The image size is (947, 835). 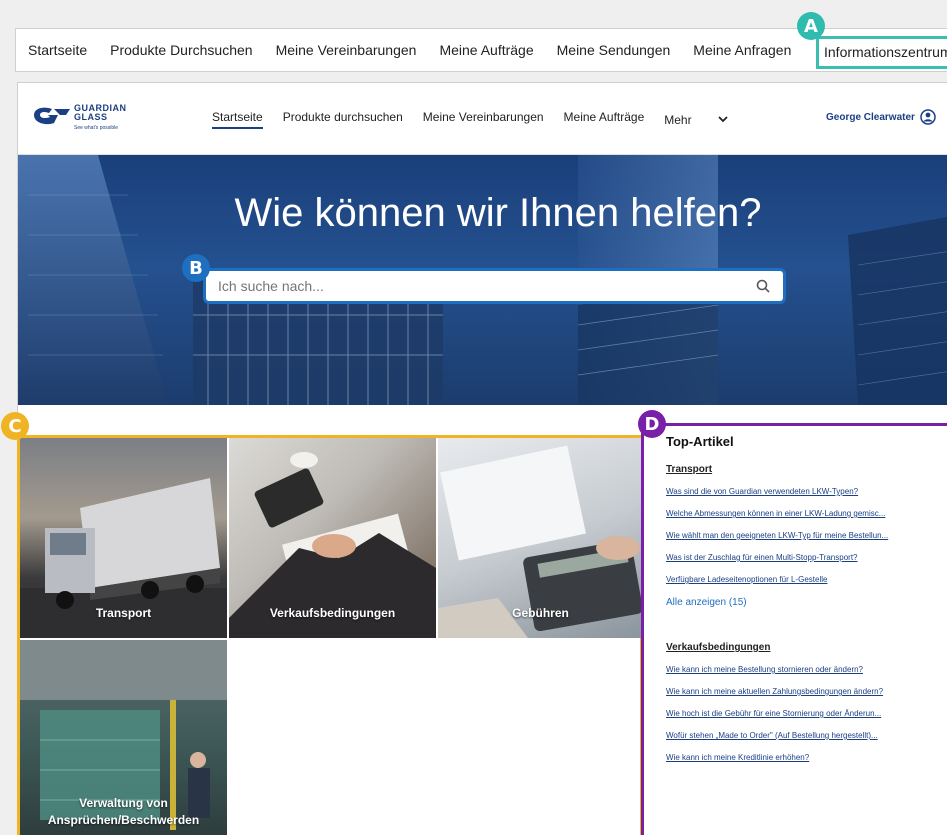 I want to click on tile-verwaltung-ansprueche: Verwaltung von Ansprüchen/Beschwerden, so click(x=123, y=737).